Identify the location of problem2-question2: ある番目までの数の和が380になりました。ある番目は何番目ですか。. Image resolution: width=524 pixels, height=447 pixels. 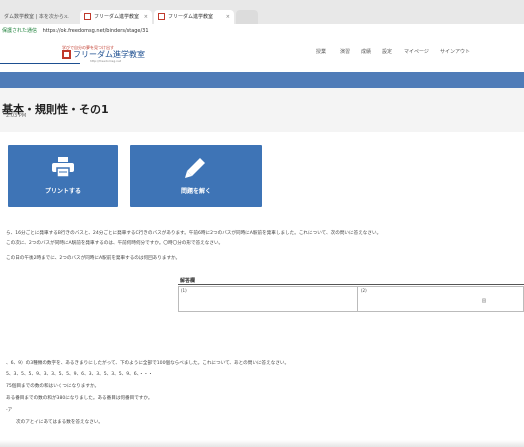
(79, 398).